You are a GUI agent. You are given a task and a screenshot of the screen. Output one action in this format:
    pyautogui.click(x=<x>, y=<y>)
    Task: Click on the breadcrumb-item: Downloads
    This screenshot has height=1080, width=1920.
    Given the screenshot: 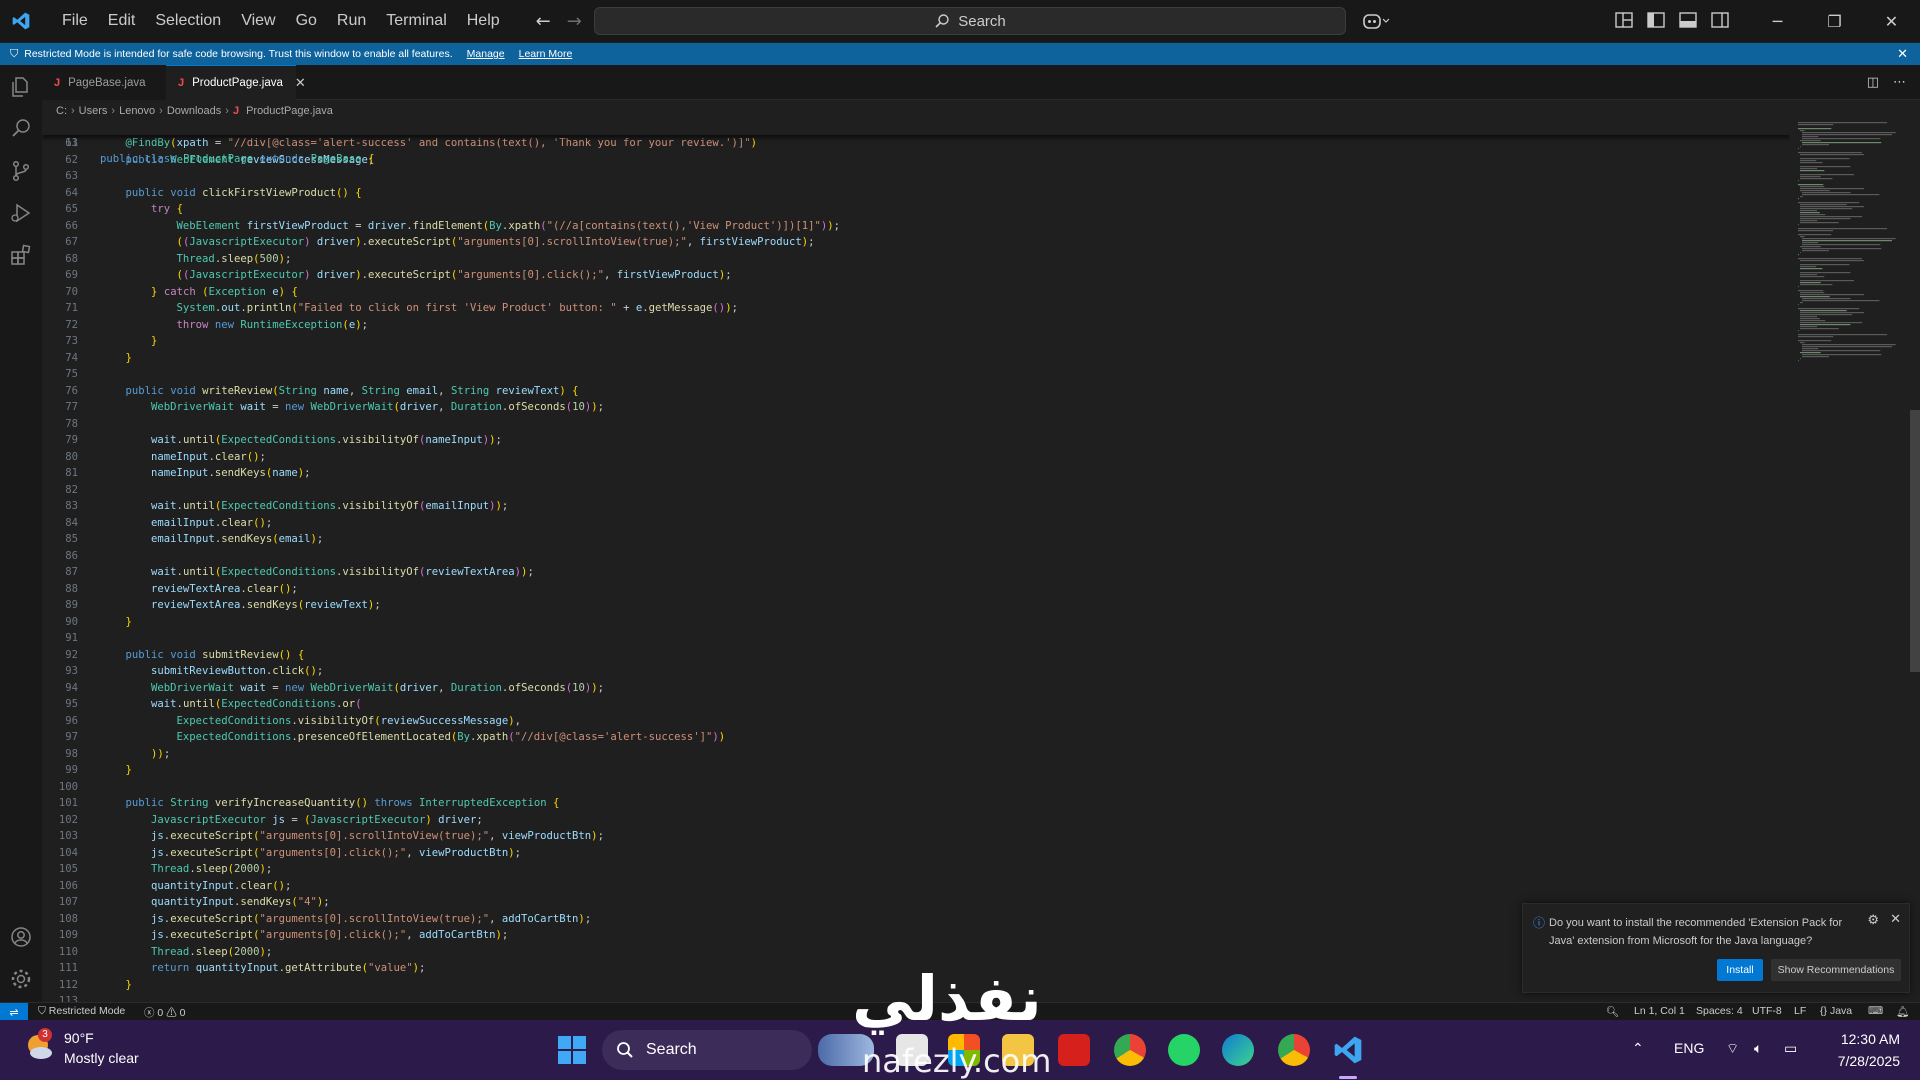 What is the action you would take?
    pyautogui.click(x=194, y=111)
    